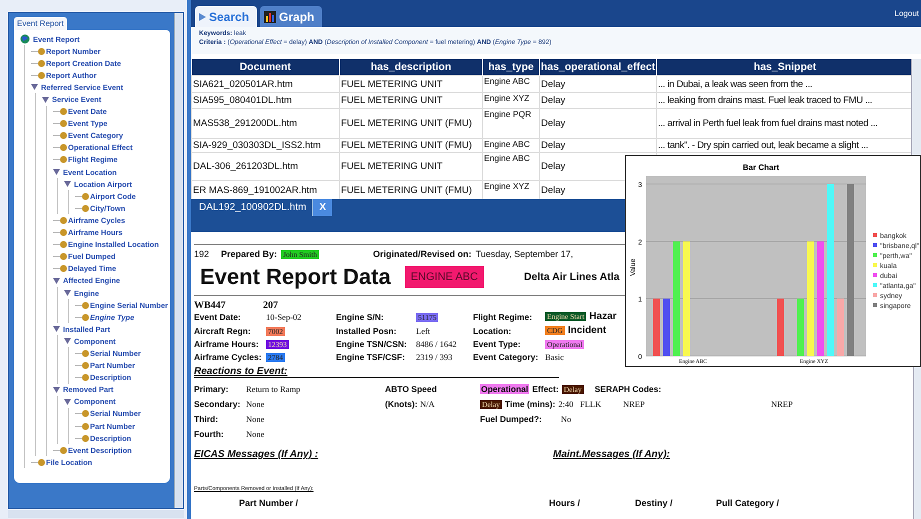 The image size is (921, 519). What do you see at coordinates (444, 277) in the screenshot?
I see `engine-badge: ENGINE ABC` at bounding box center [444, 277].